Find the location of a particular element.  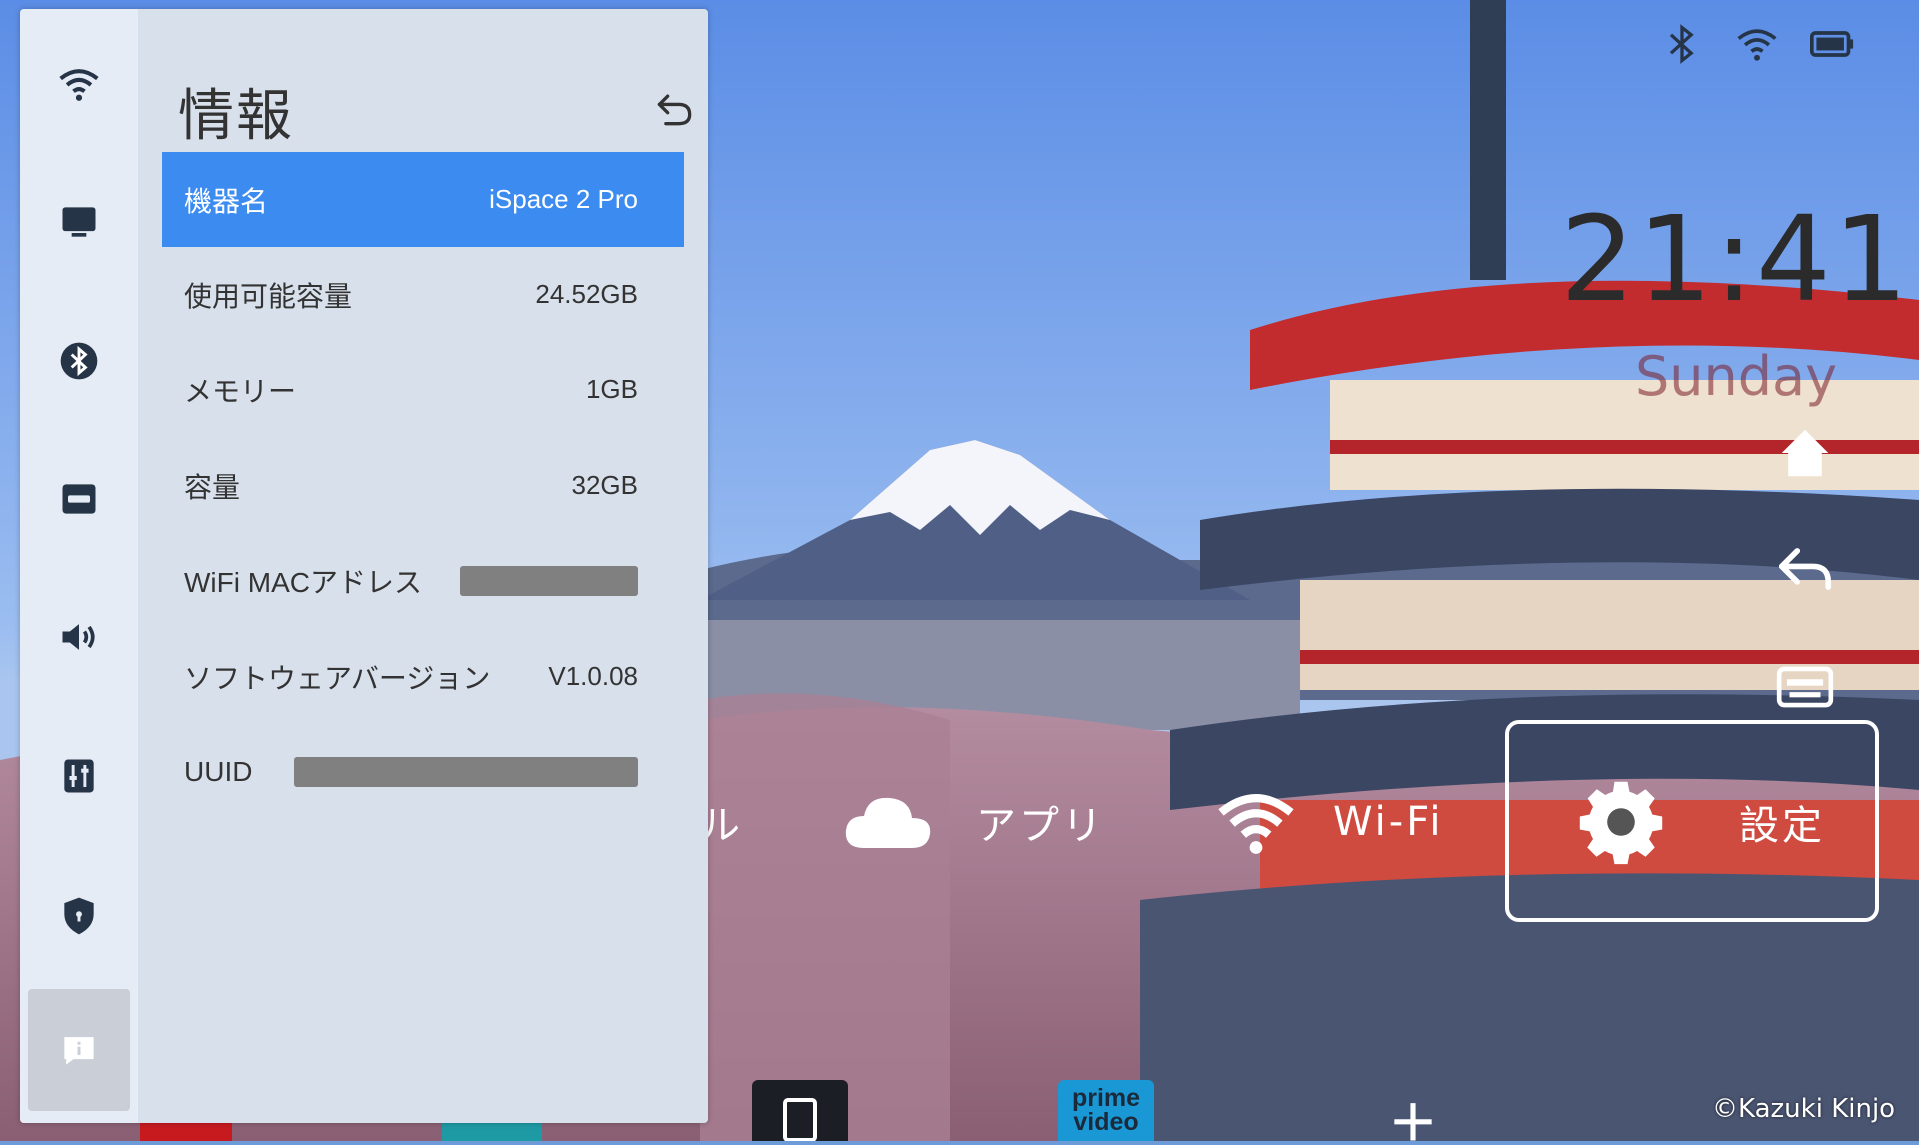

tile-apps-label: アプリ is located at coordinates (1040, 826).